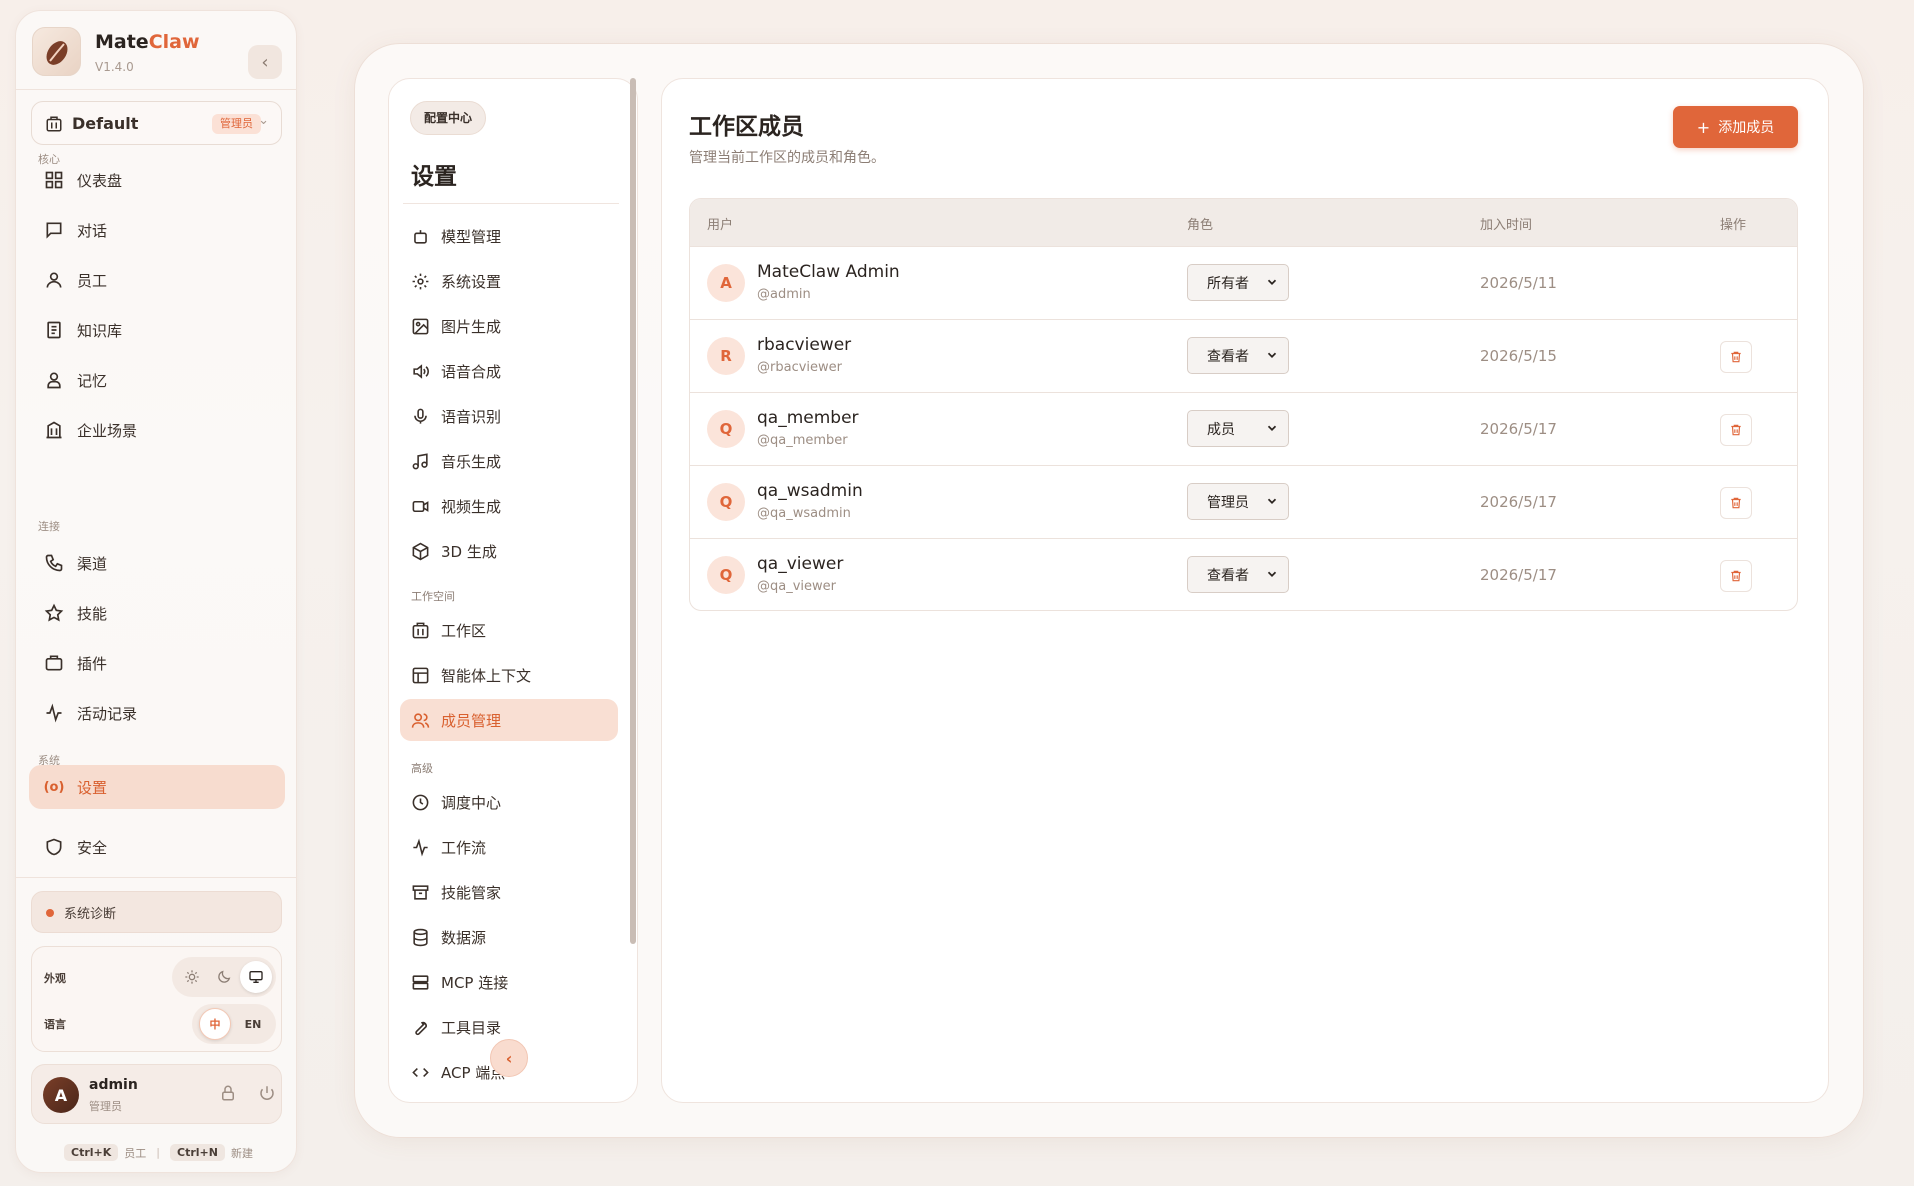 This screenshot has width=1914, height=1186. Describe the element at coordinates (265, 62) in the screenshot. I see `collapse-sidebar-button: ‹` at that location.